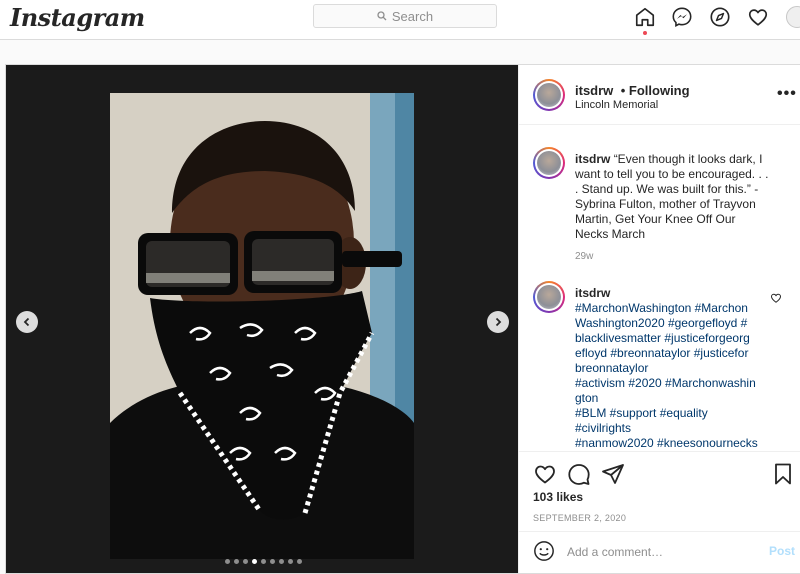 The image size is (800, 574). Describe the element at coordinates (787, 94) in the screenshot. I see `more-options-icon: •••` at that location.